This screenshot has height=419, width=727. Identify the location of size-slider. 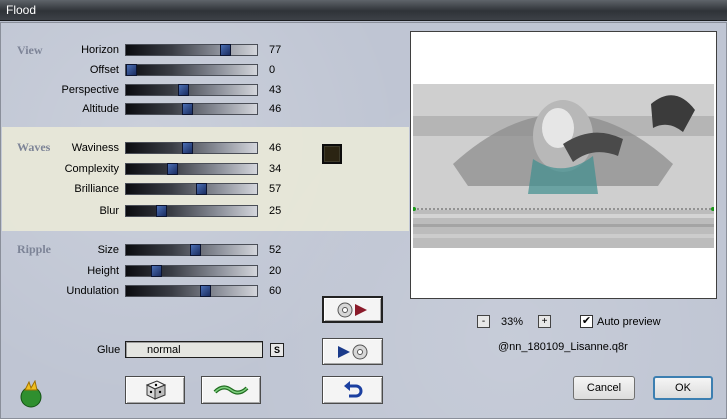
(191, 250).